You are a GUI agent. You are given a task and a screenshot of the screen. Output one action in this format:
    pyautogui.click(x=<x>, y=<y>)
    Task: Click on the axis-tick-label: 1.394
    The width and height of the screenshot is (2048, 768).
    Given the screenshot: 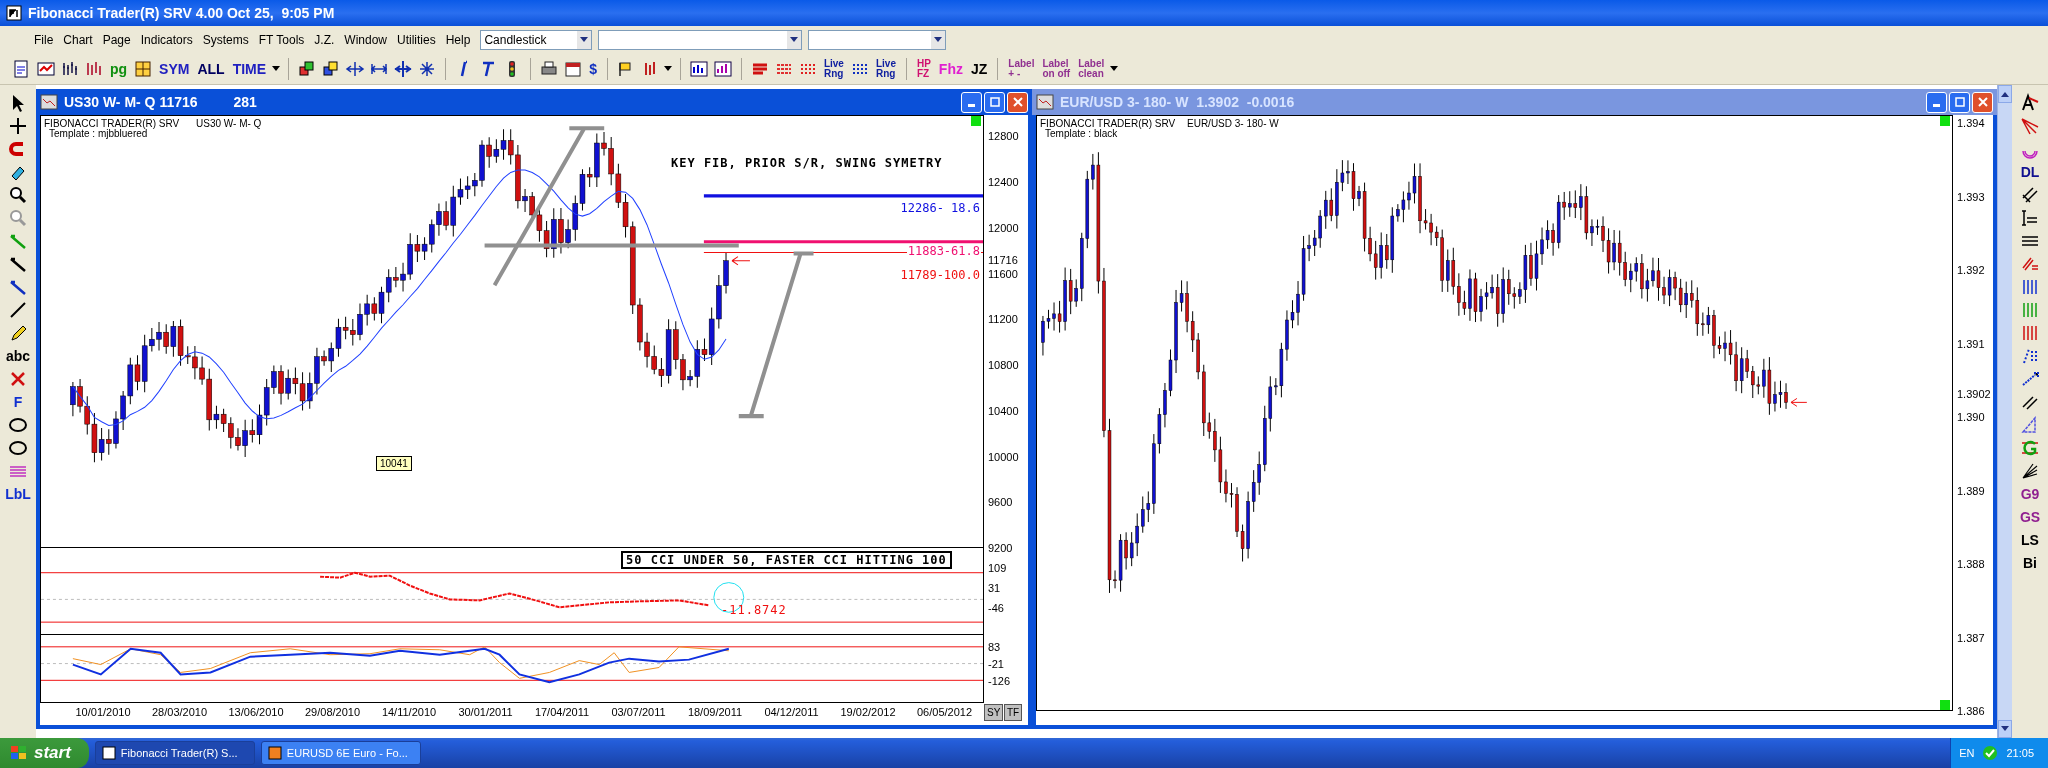 What is the action you would take?
    pyautogui.click(x=1971, y=123)
    